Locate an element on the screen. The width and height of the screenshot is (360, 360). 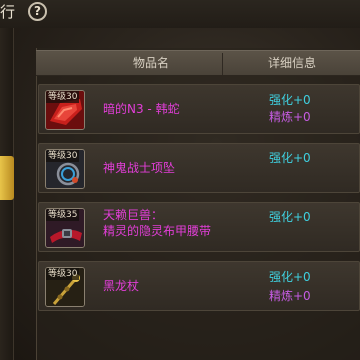
item-name-line2: 精灵的隐灵布甲腰带 is located at coordinates (157, 231).